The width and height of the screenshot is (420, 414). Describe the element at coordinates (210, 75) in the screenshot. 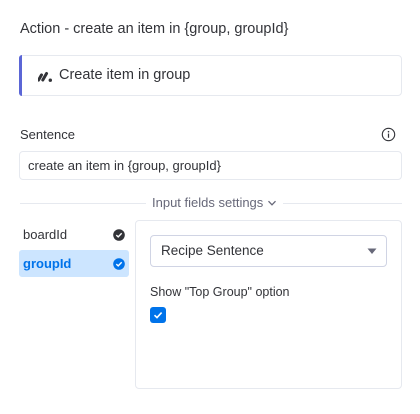

I see `action-card: Create item in group` at that location.